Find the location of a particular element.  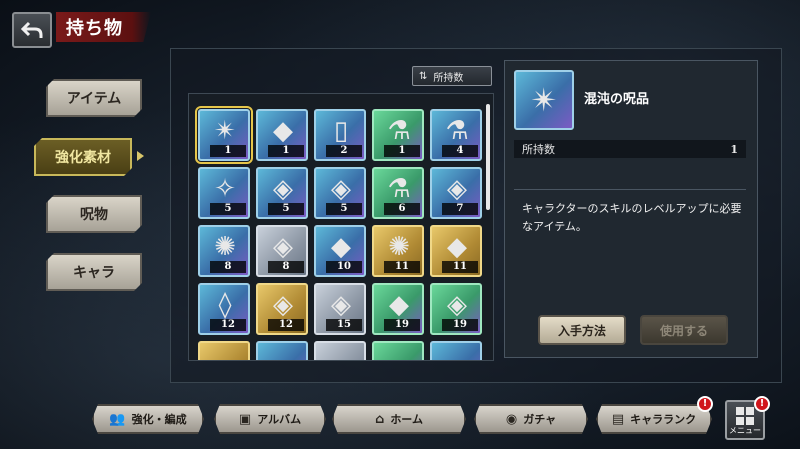

item-slot: ◆ 19 is located at coordinates (398, 309).